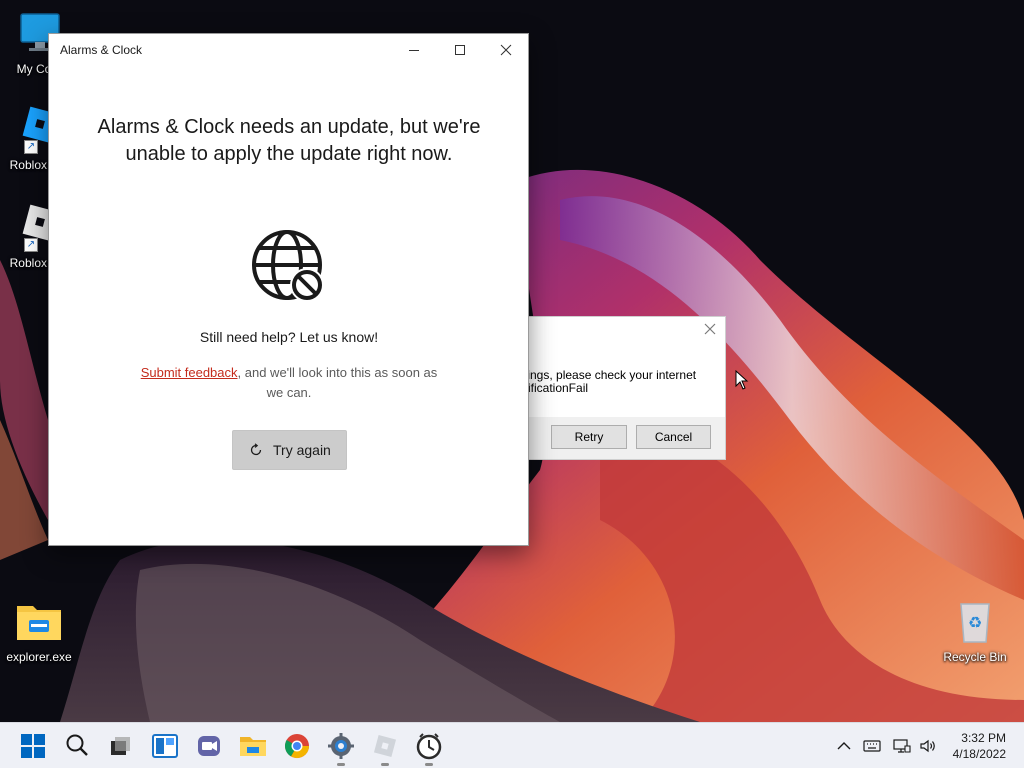 The width and height of the screenshot is (1024, 768). I want to click on maximize-icon, so click(460, 50).